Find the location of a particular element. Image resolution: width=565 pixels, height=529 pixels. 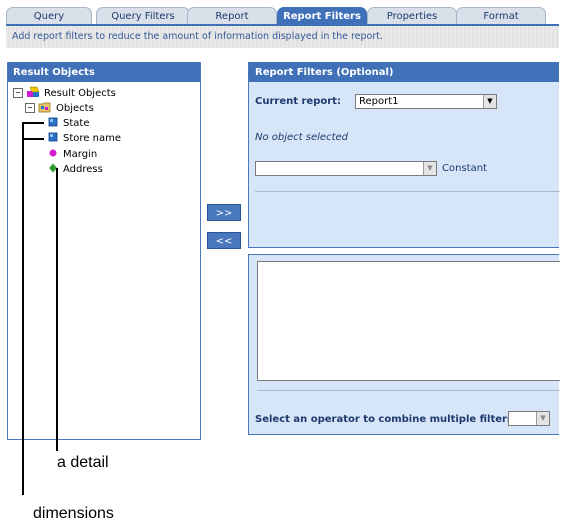

tree-item-store-name: Store name is located at coordinates (84, 138).